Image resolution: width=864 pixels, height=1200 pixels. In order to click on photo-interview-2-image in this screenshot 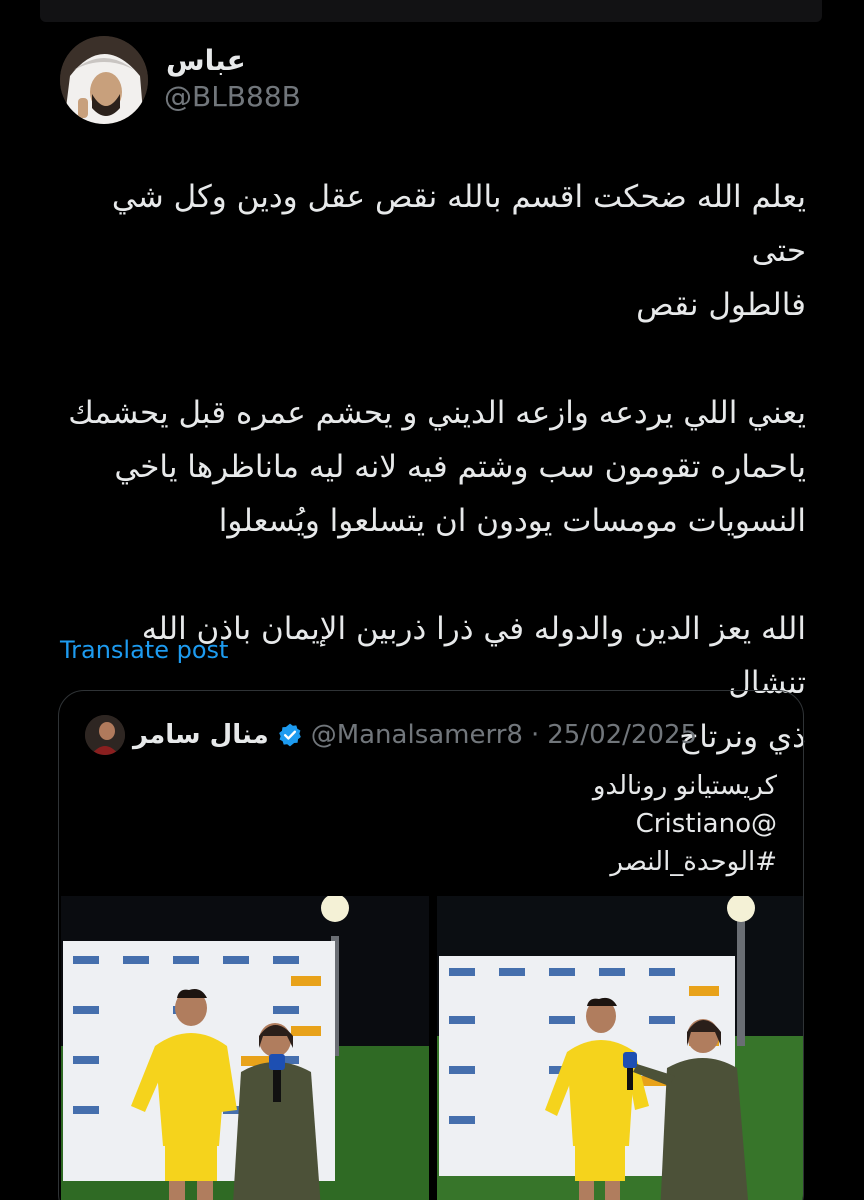, I will do `click(620, 1048)`.